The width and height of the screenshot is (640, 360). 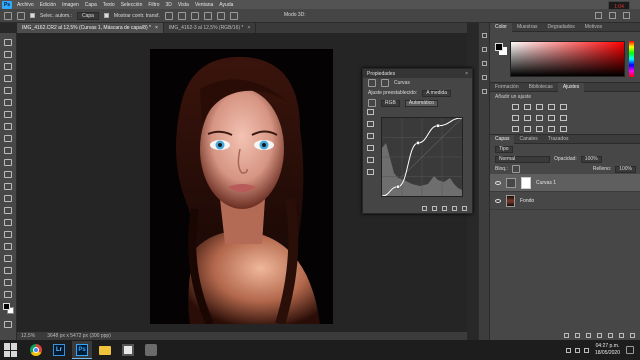 What do you see at coordinates (565, 201) in the screenshot?
I see `layer-row-fondo: Fondo` at bounding box center [565, 201].